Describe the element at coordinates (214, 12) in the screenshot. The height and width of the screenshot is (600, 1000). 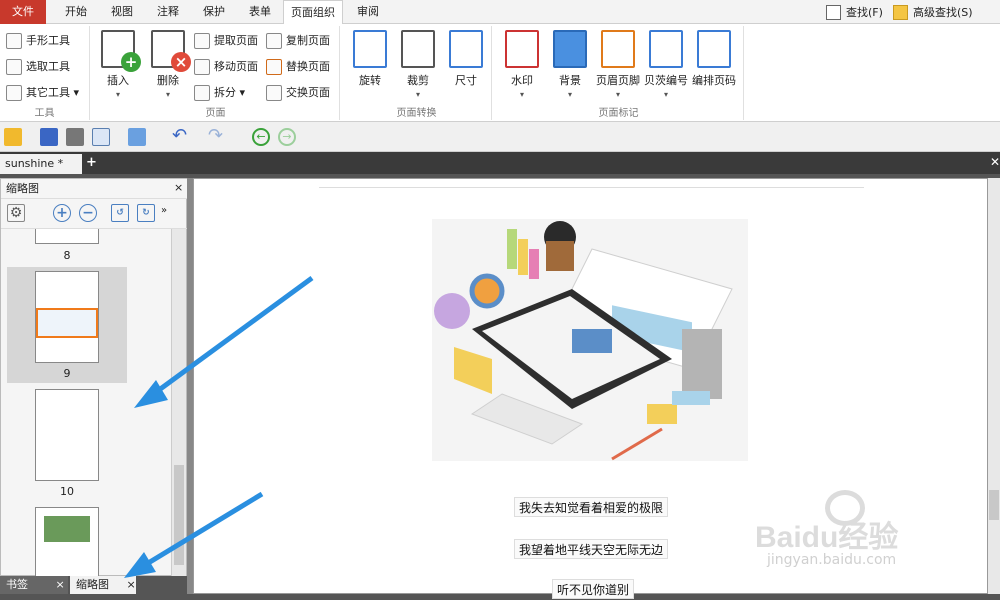
I see `tab-protect: 保护` at that location.